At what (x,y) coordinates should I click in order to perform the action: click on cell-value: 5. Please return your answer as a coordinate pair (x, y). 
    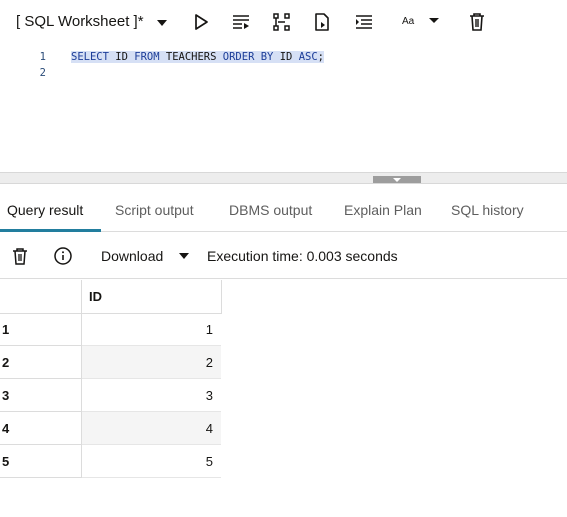
    Looking at the image, I should click on (209, 461).